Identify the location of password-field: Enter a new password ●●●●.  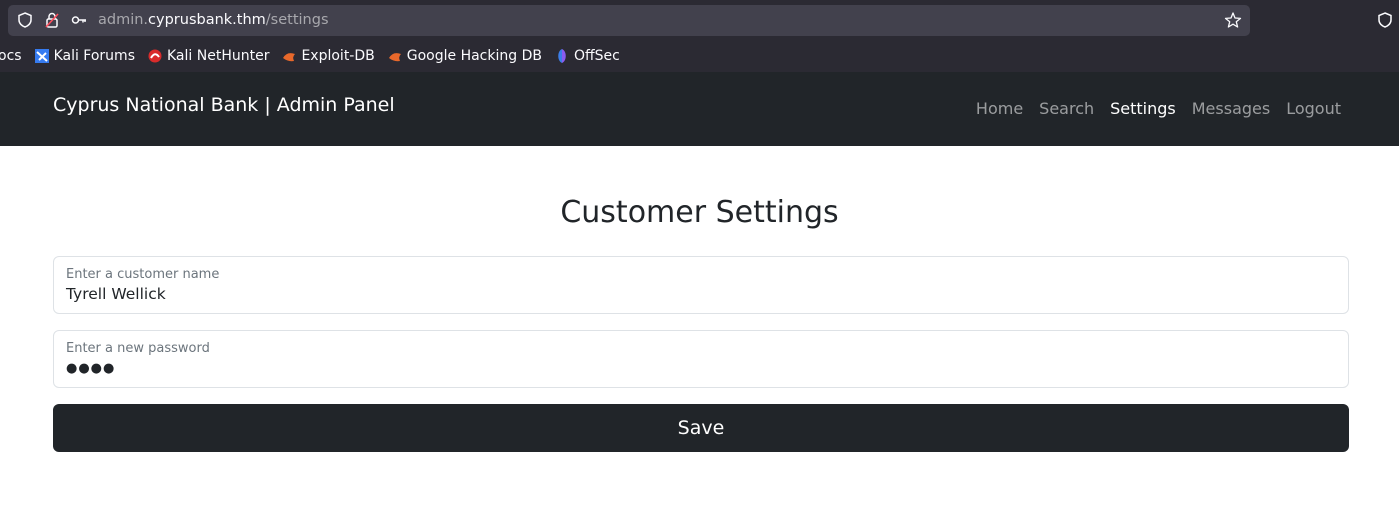
(701, 359).